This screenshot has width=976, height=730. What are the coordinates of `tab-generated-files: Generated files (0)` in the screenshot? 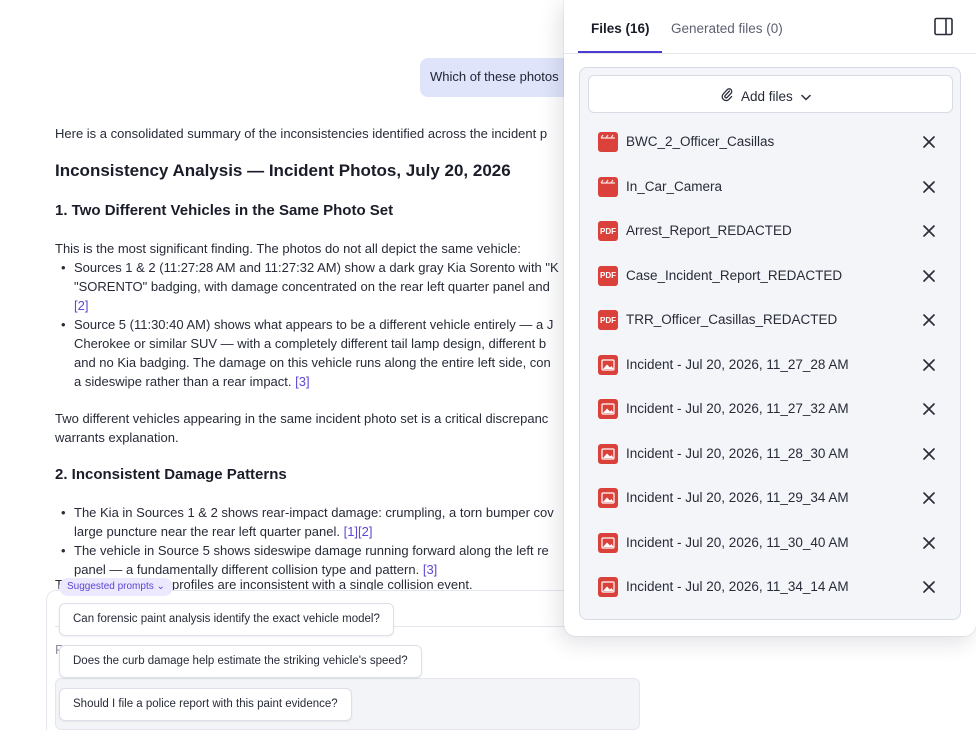 It's located at (727, 28).